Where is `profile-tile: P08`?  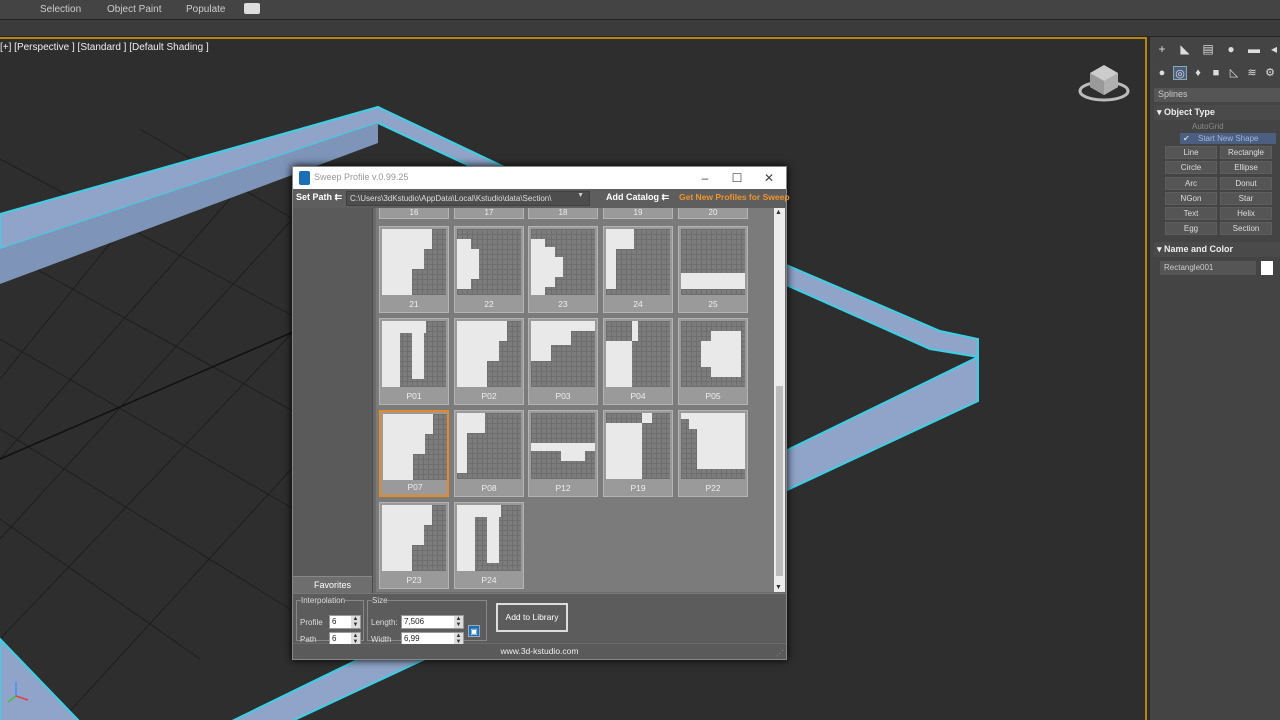 profile-tile: P08 is located at coordinates (489, 453).